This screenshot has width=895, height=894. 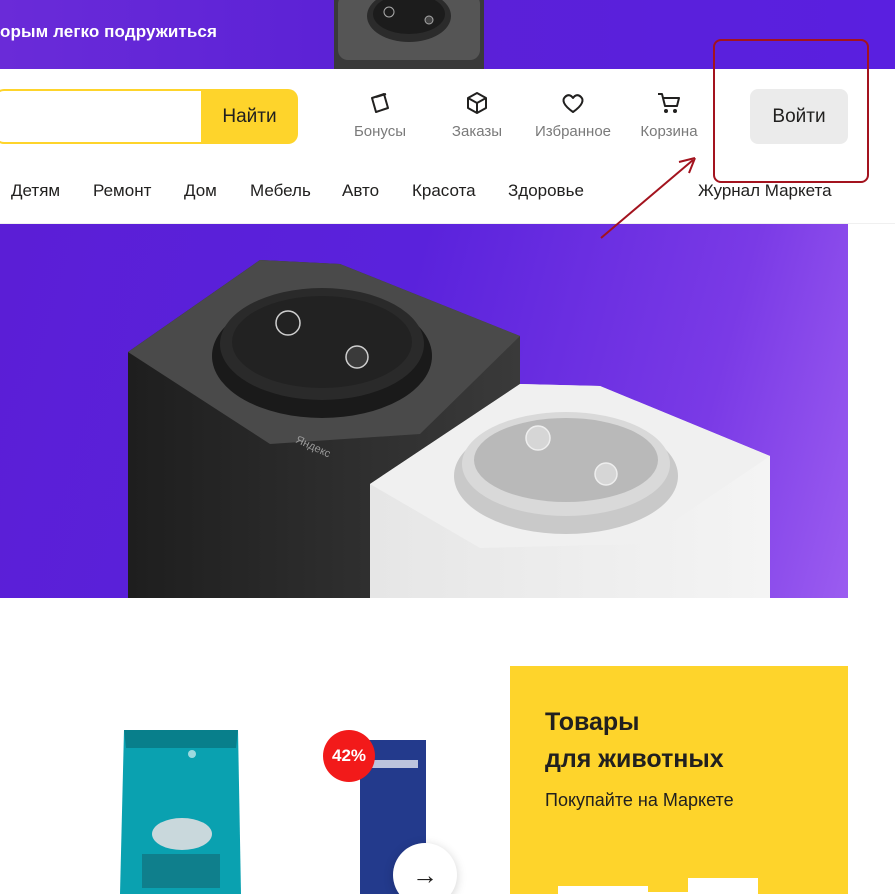 I want to click on nav-favorites: Избранное, so click(x=573, y=117).